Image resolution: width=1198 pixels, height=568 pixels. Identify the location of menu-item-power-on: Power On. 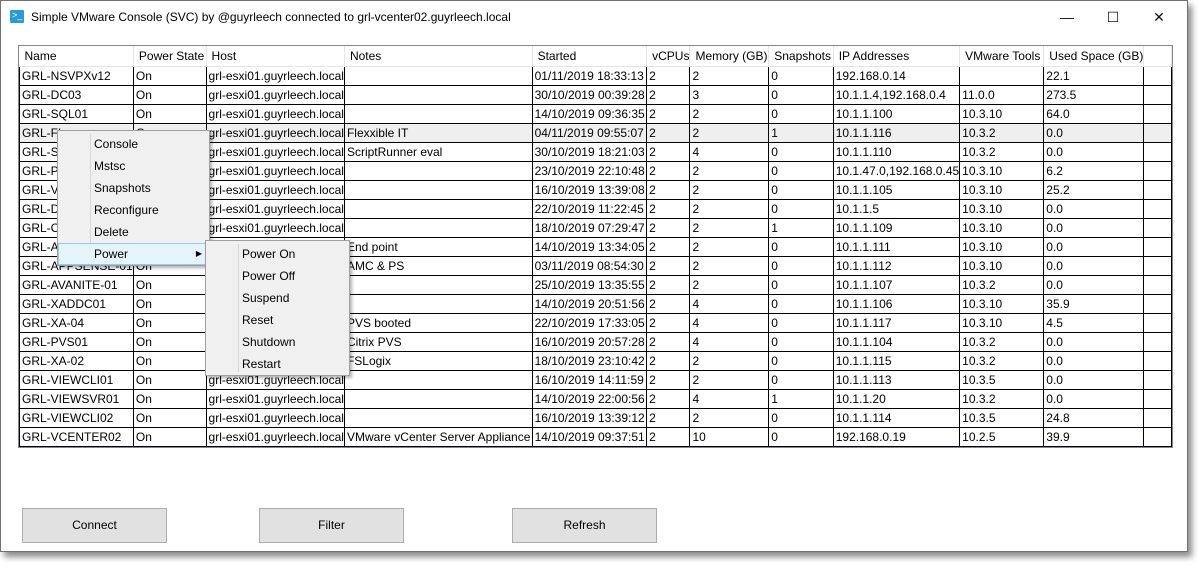
(277, 254).